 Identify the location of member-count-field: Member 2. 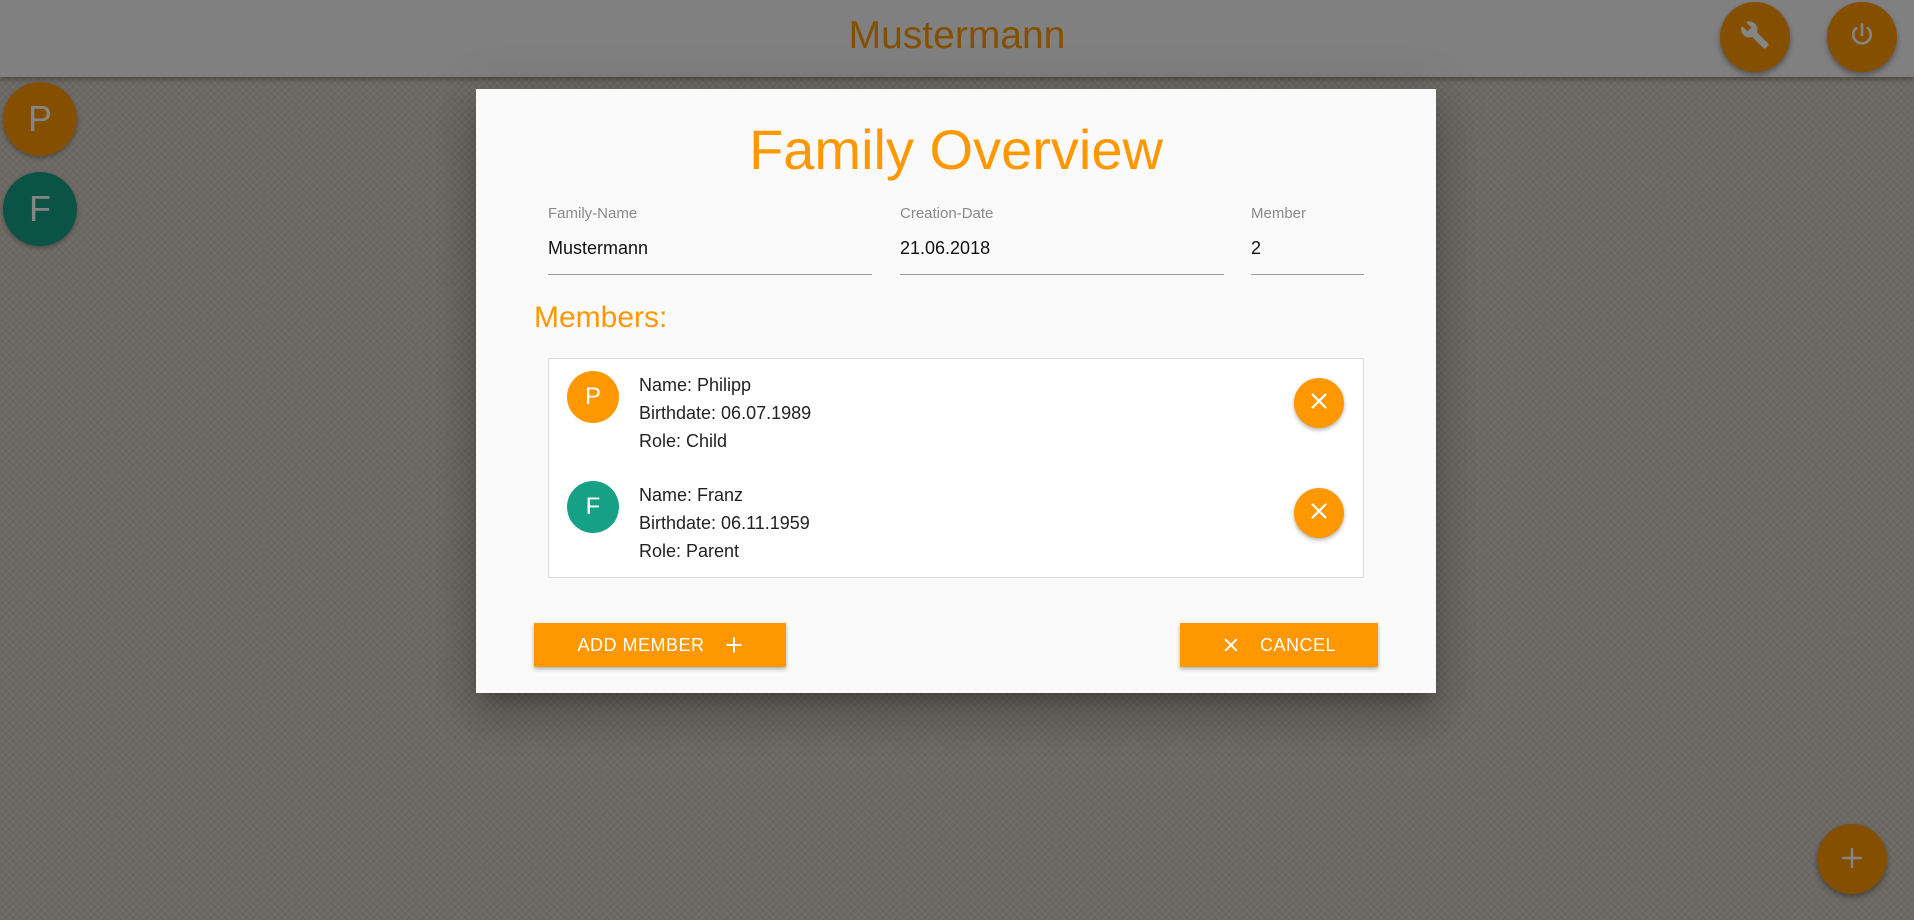
(1307, 240).